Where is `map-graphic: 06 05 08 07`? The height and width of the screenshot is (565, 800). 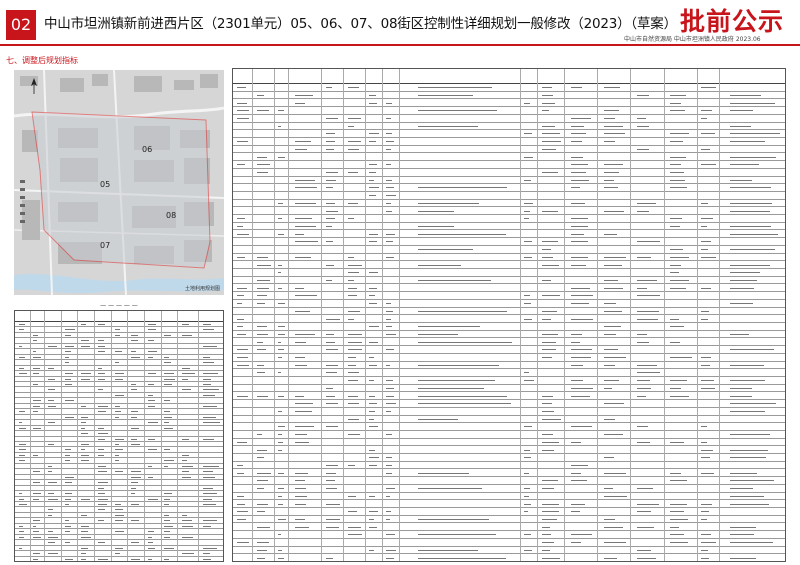
map-graphic: 06 05 08 07 is located at coordinates (119, 182).